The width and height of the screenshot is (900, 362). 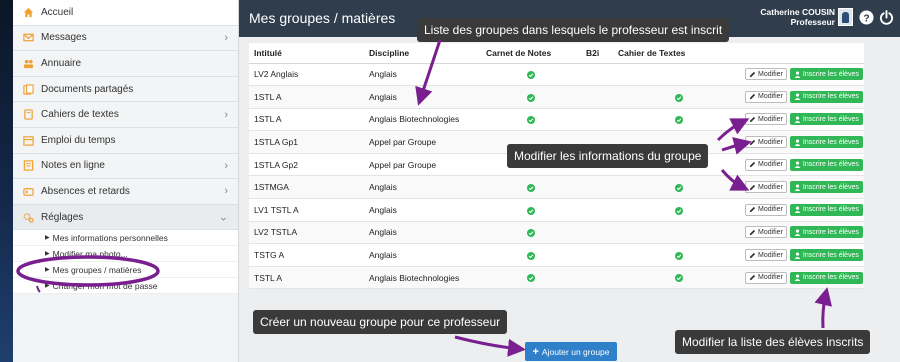 I want to click on sidebar-item-documents: Documents partagés, so click(x=125, y=90).